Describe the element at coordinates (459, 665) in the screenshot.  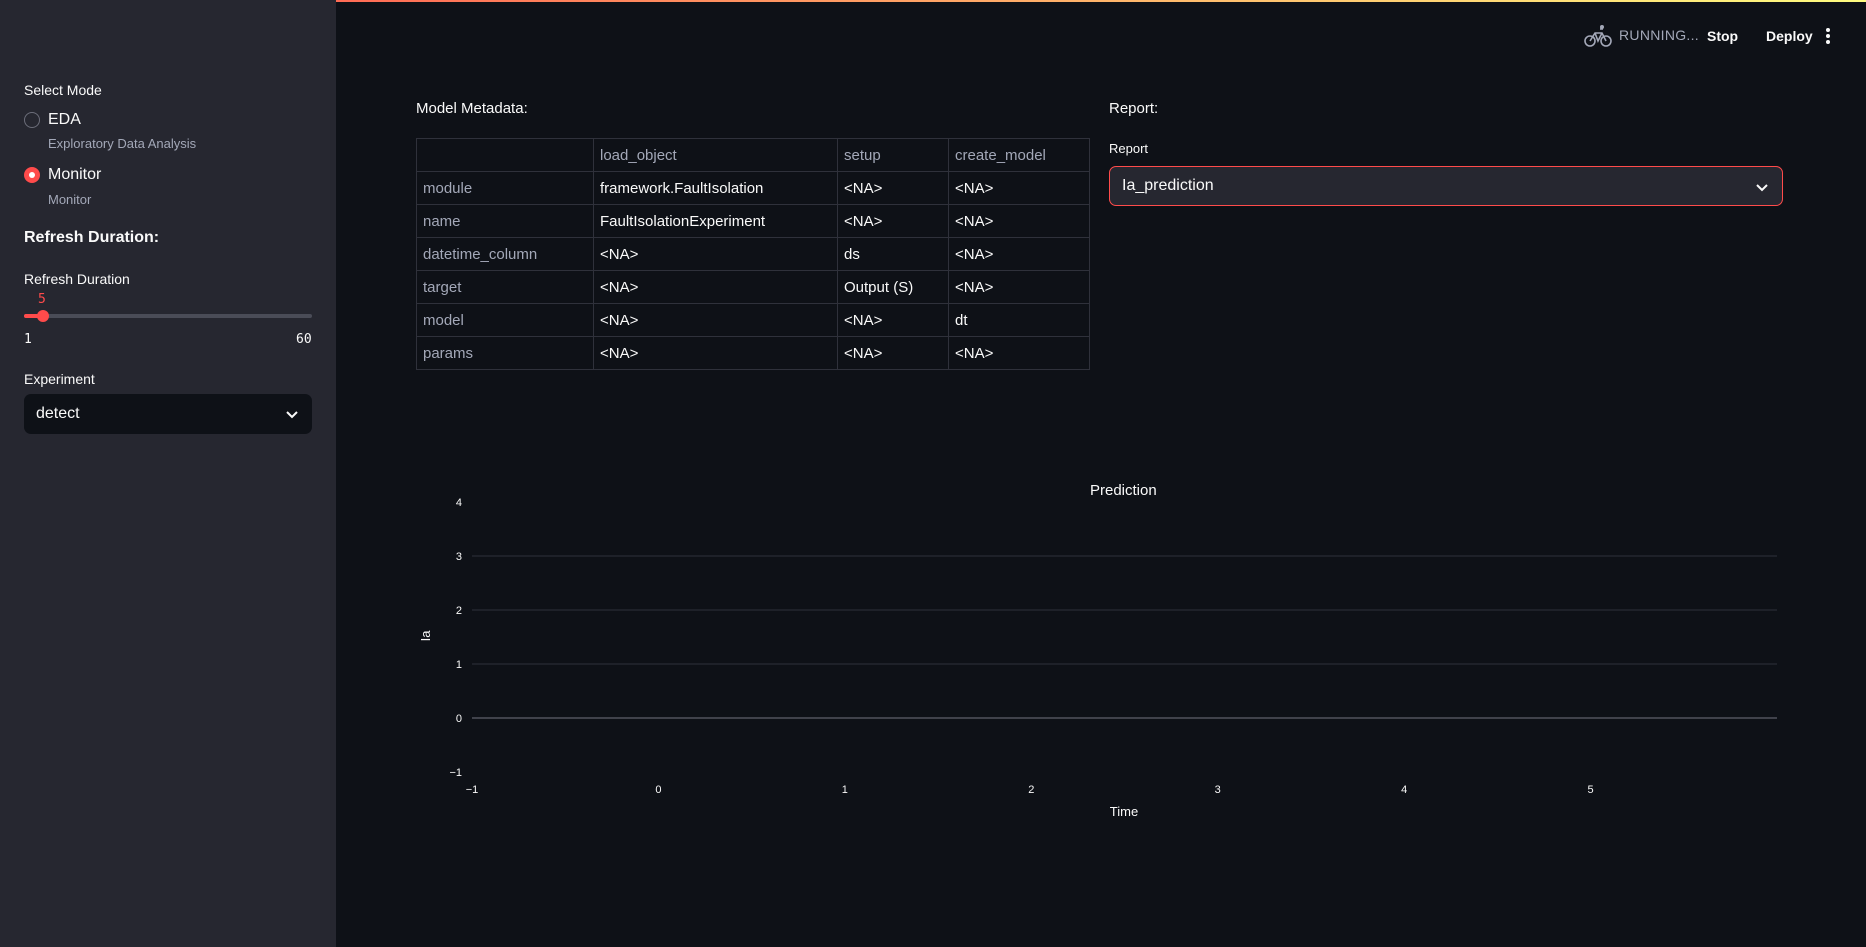
I see `y-tick-label: 1` at that location.